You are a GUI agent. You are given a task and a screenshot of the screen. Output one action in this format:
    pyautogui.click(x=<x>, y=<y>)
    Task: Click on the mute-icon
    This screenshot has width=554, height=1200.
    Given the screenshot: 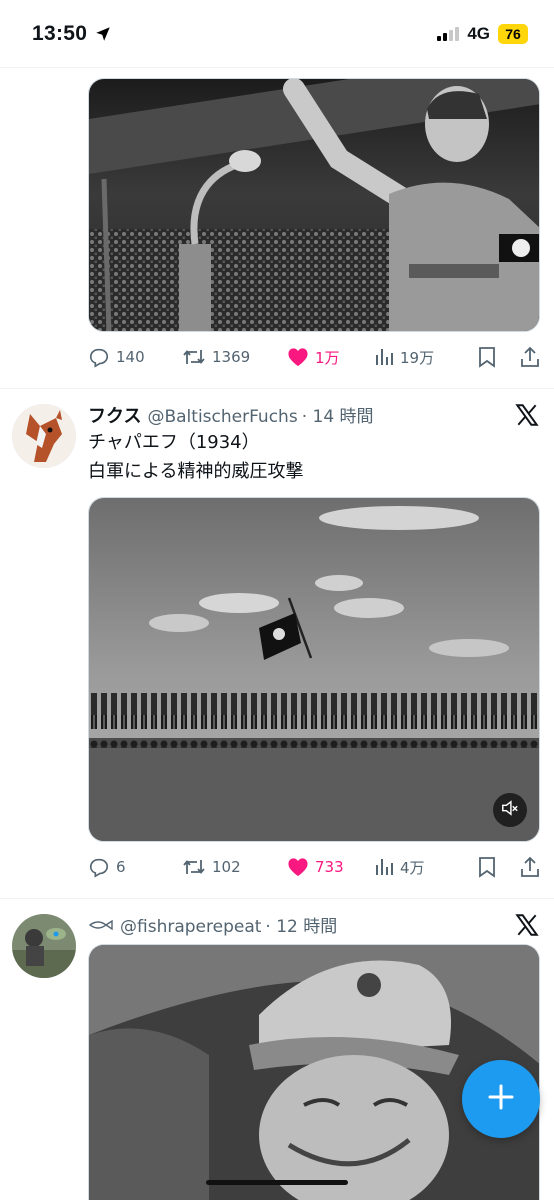 What is the action you would take?
    pyautogui.click(x=510, y=810)
    